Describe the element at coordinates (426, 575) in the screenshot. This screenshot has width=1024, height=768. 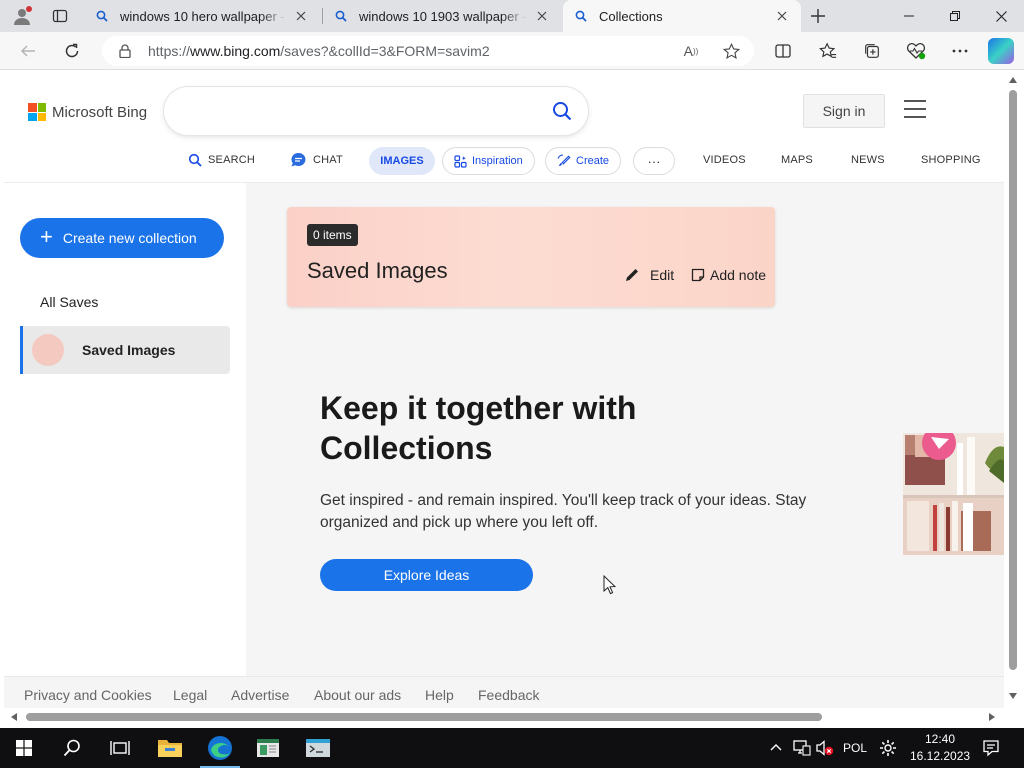
I see `explore-ideas-button: Explore Ideas` at that location.